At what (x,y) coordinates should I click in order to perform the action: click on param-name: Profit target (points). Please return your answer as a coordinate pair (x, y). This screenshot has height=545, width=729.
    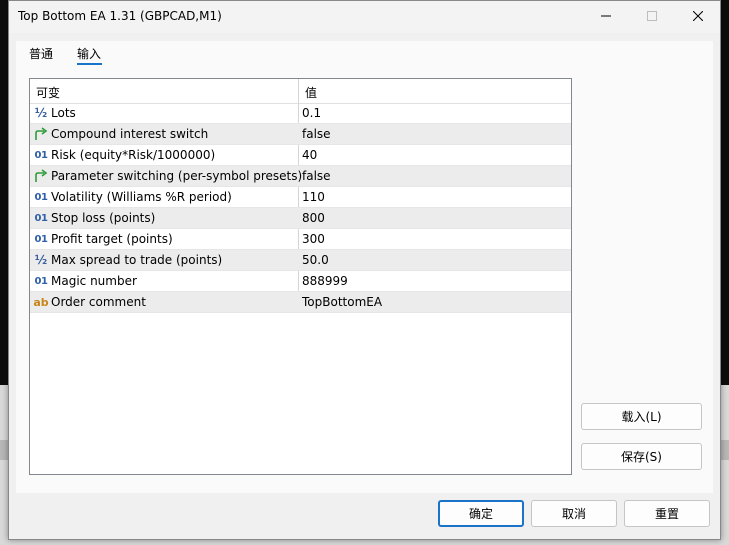
    Looking at the image, I should click on (112, 239).